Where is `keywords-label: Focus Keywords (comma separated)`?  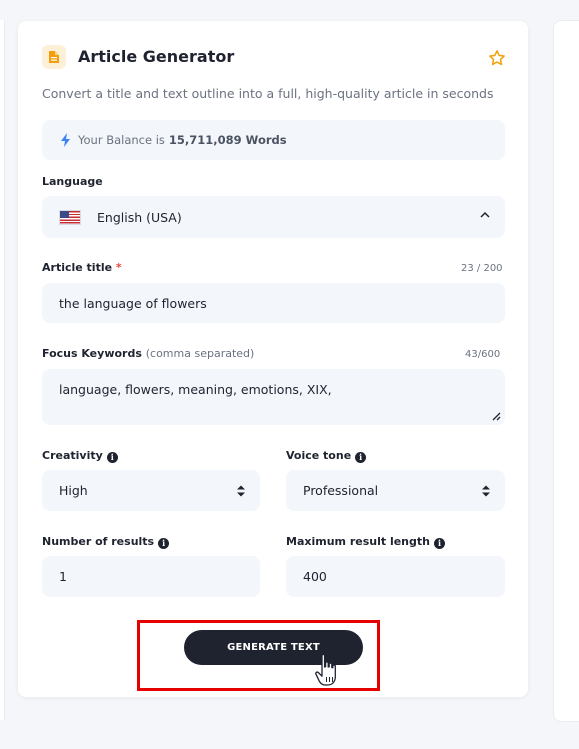 keywords-label: Focus Keywords (comma separated) is located at coordinates (148, 353).